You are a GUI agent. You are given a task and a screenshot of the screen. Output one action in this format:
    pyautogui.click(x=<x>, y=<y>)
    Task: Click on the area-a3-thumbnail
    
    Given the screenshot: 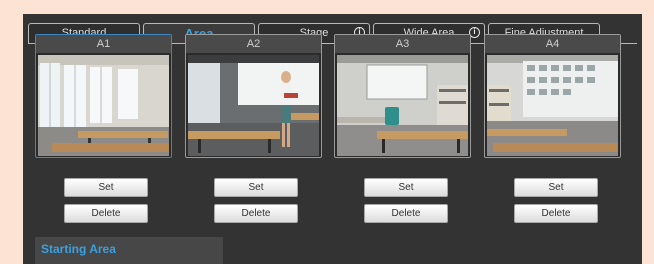 What is the action you would take?
    pyautogui.click(x=402, y=105)
    